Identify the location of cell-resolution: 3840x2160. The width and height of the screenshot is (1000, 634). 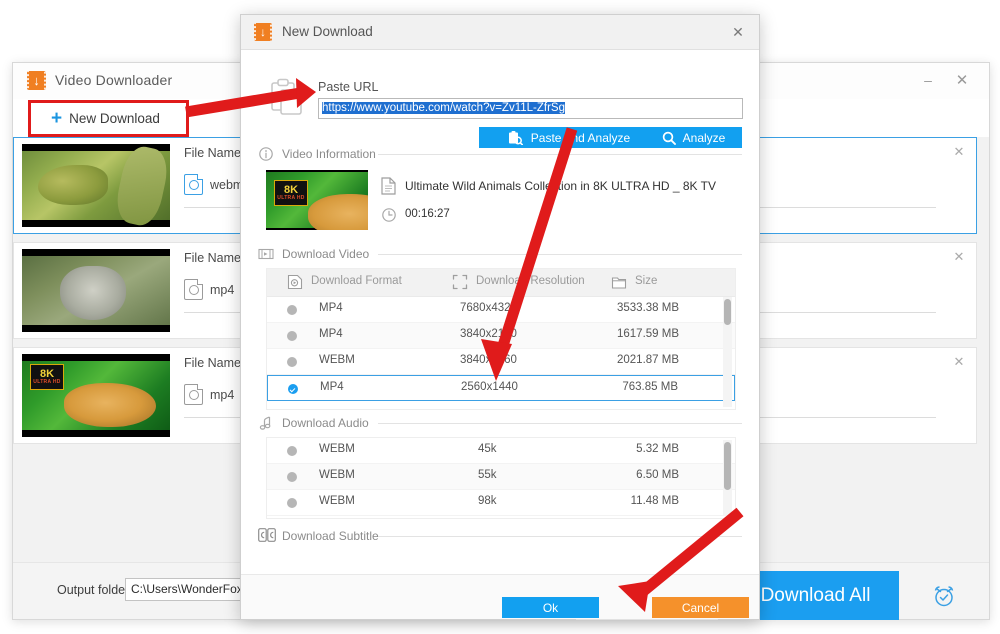
(488, 360).